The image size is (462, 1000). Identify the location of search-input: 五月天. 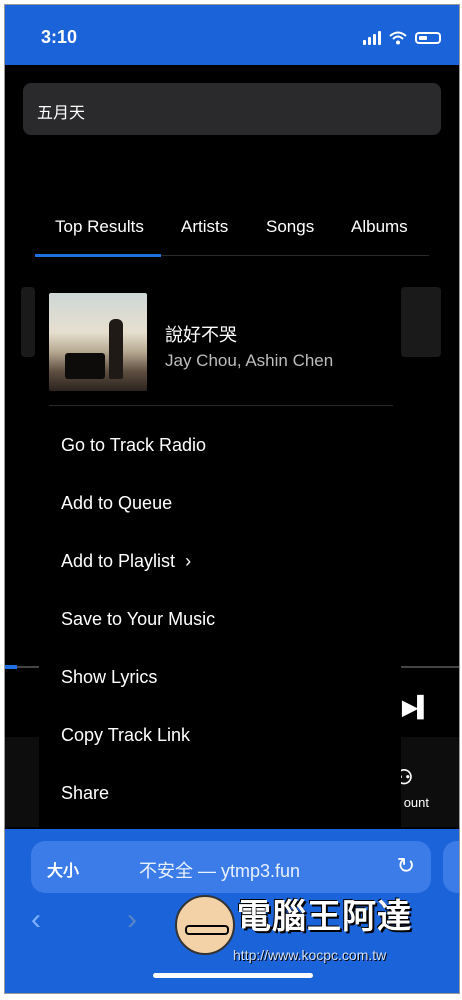
(232, 109).